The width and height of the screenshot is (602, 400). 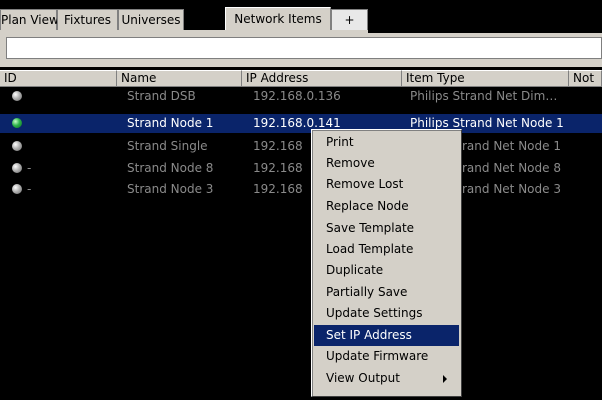 I want to click on table-row: - Strand Node 3 192.168 rand Net Node 3, so click(x=301, y=189).